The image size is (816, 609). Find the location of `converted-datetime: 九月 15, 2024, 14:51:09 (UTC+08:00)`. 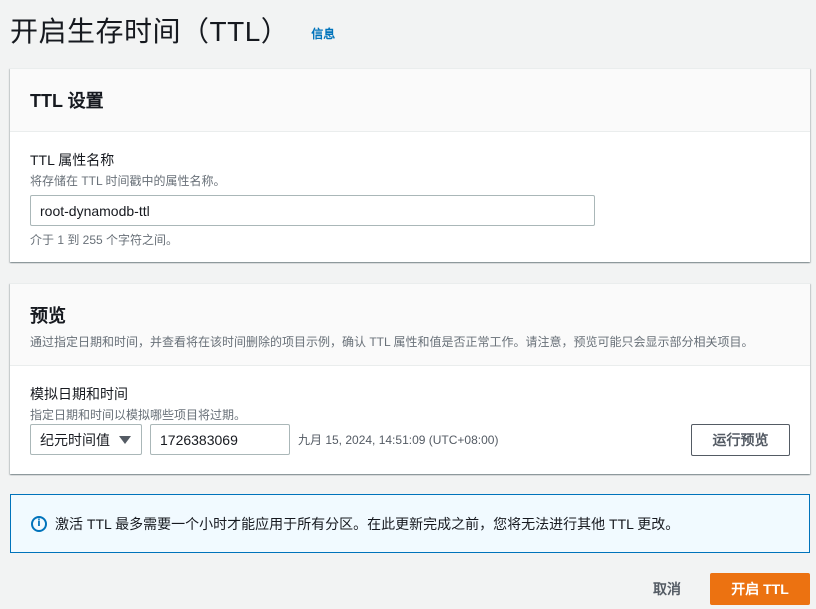

converted-datetime: 九月 15, 2024, 14:51:09 (UTC+08:00) is located at coordinates (398, 440).